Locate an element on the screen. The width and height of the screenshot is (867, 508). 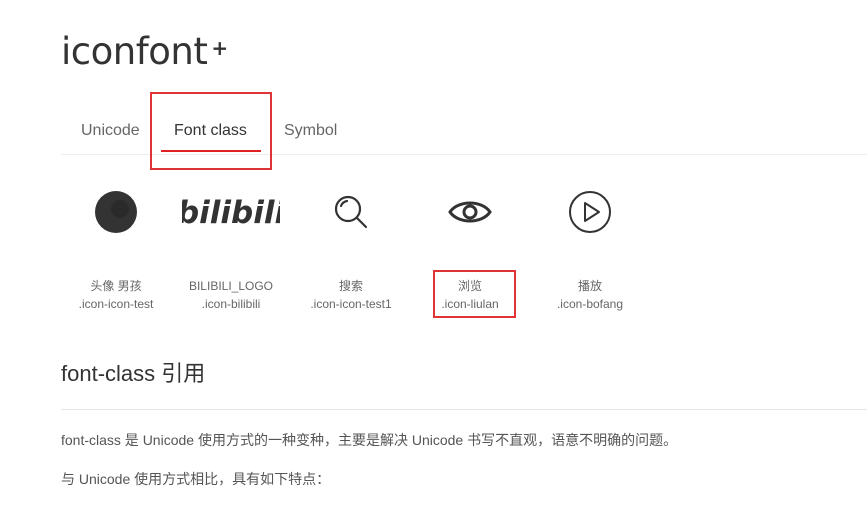
icon-name: 浏览 is located at coordinates (469, 286).